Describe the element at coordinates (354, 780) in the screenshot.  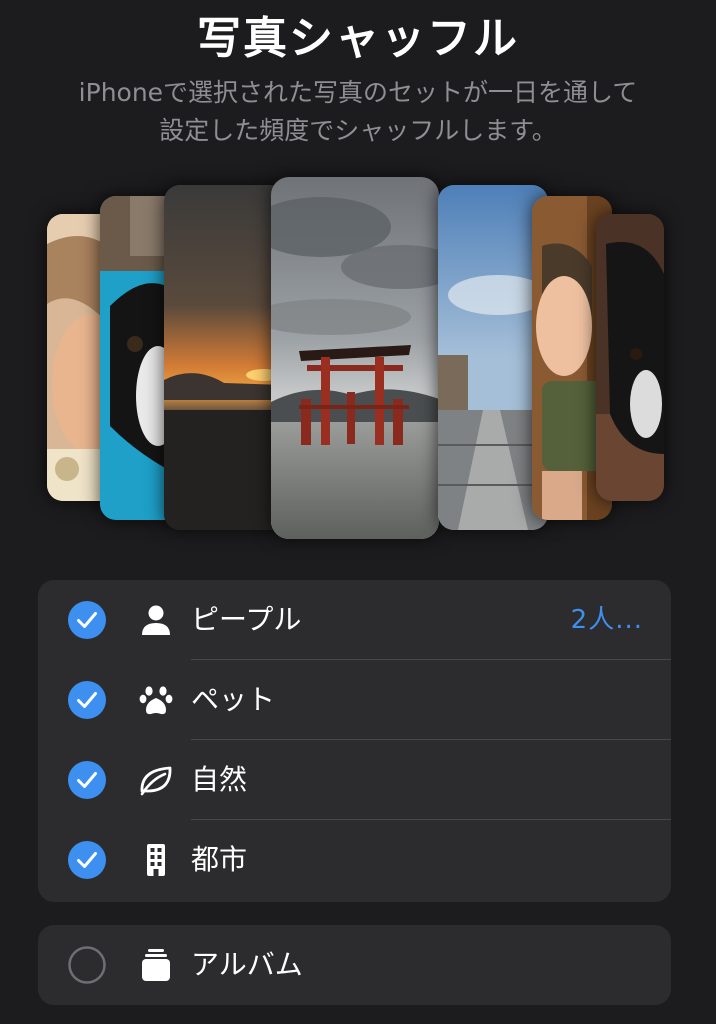
I see `category-row-nature: 自然` at that location.